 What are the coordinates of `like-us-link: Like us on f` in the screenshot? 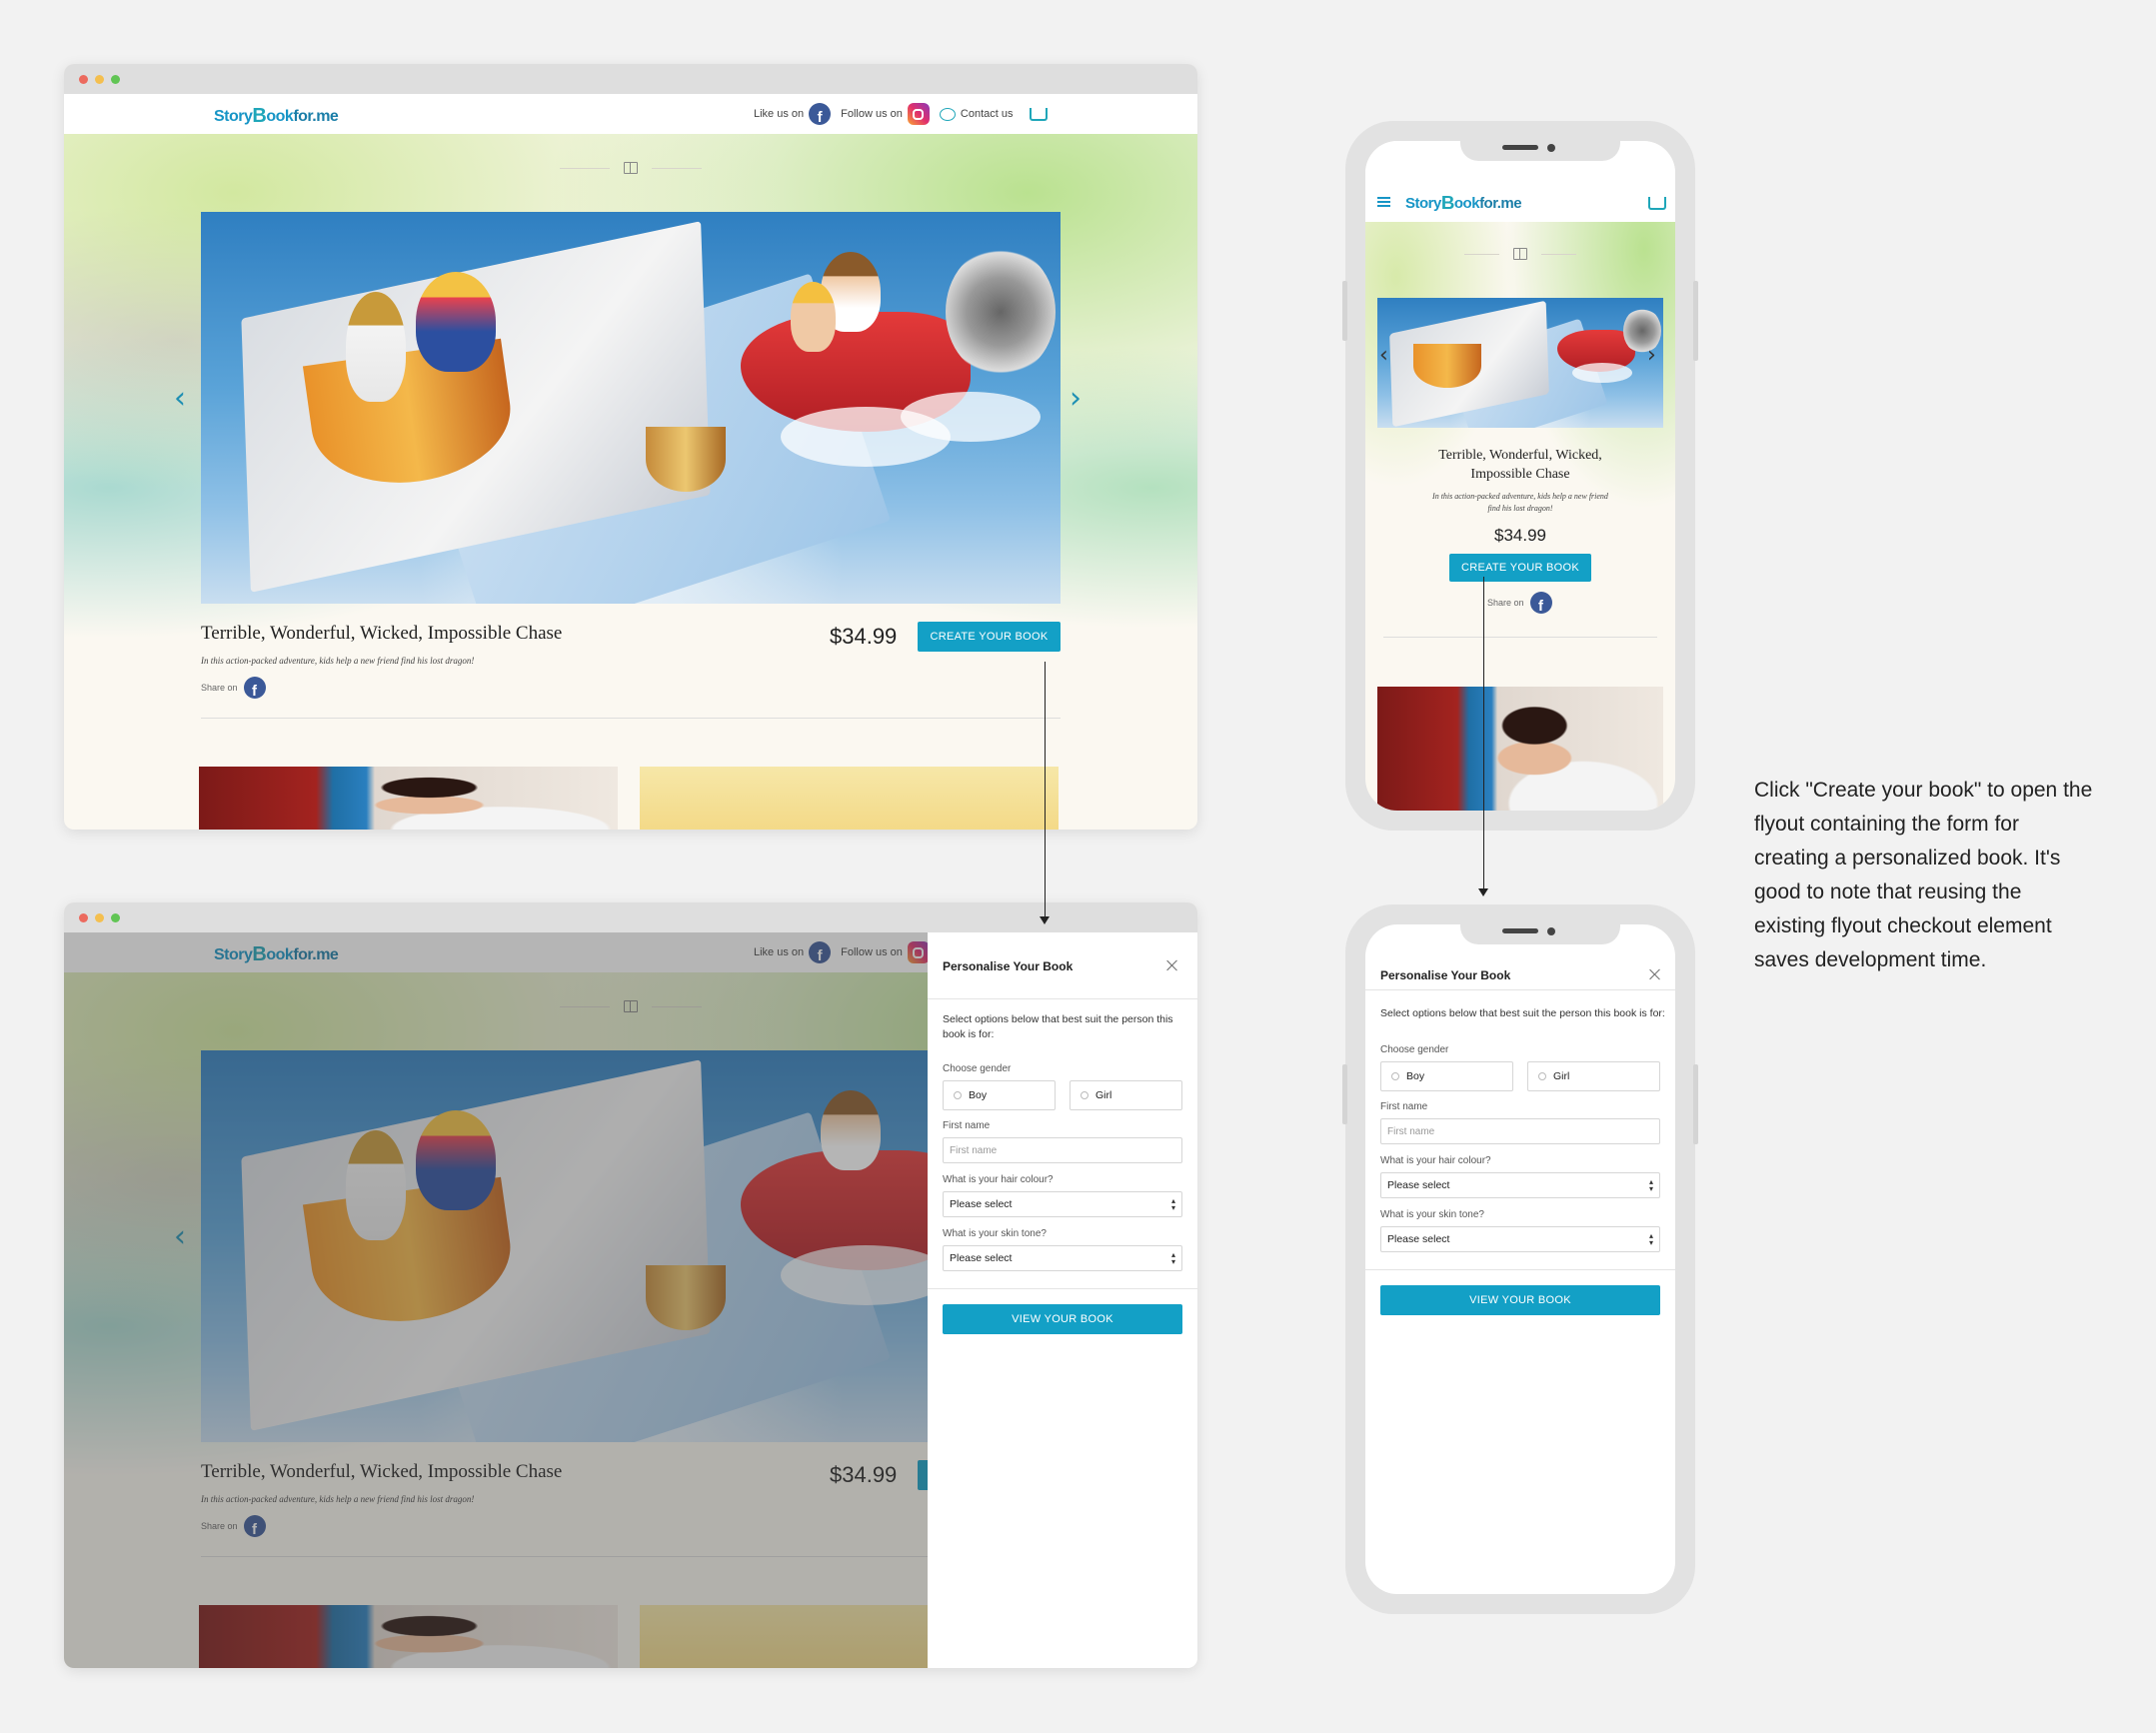 It's located at (793, 114).